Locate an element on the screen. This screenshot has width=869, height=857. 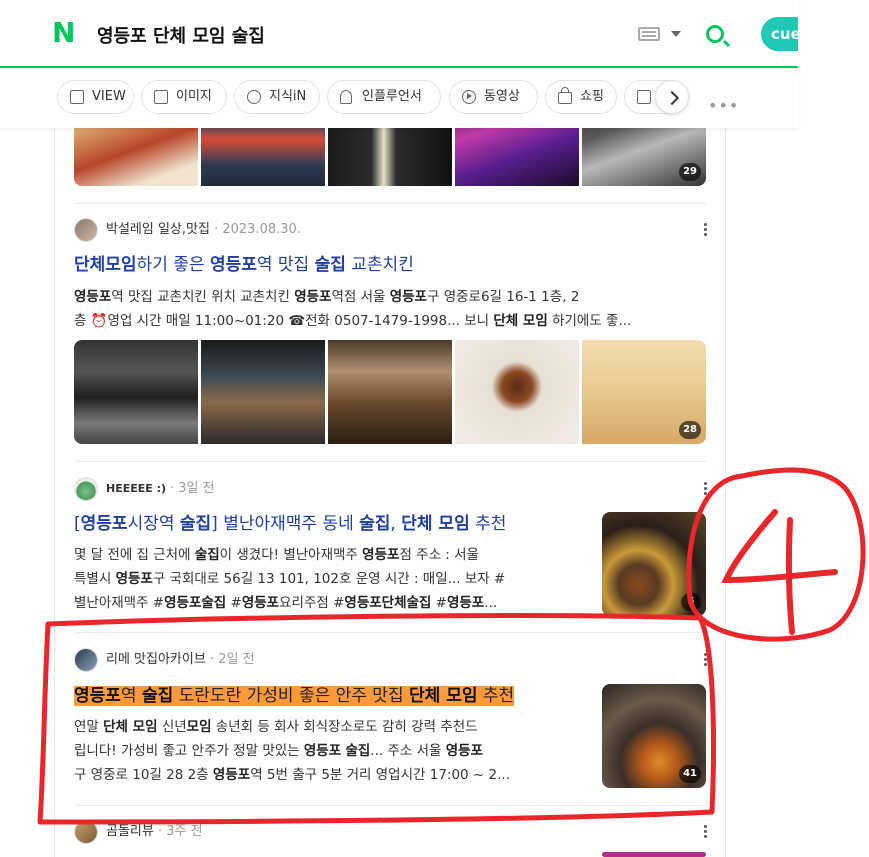
post-date: 2023.08.30. is located at coordinates (261, 229).